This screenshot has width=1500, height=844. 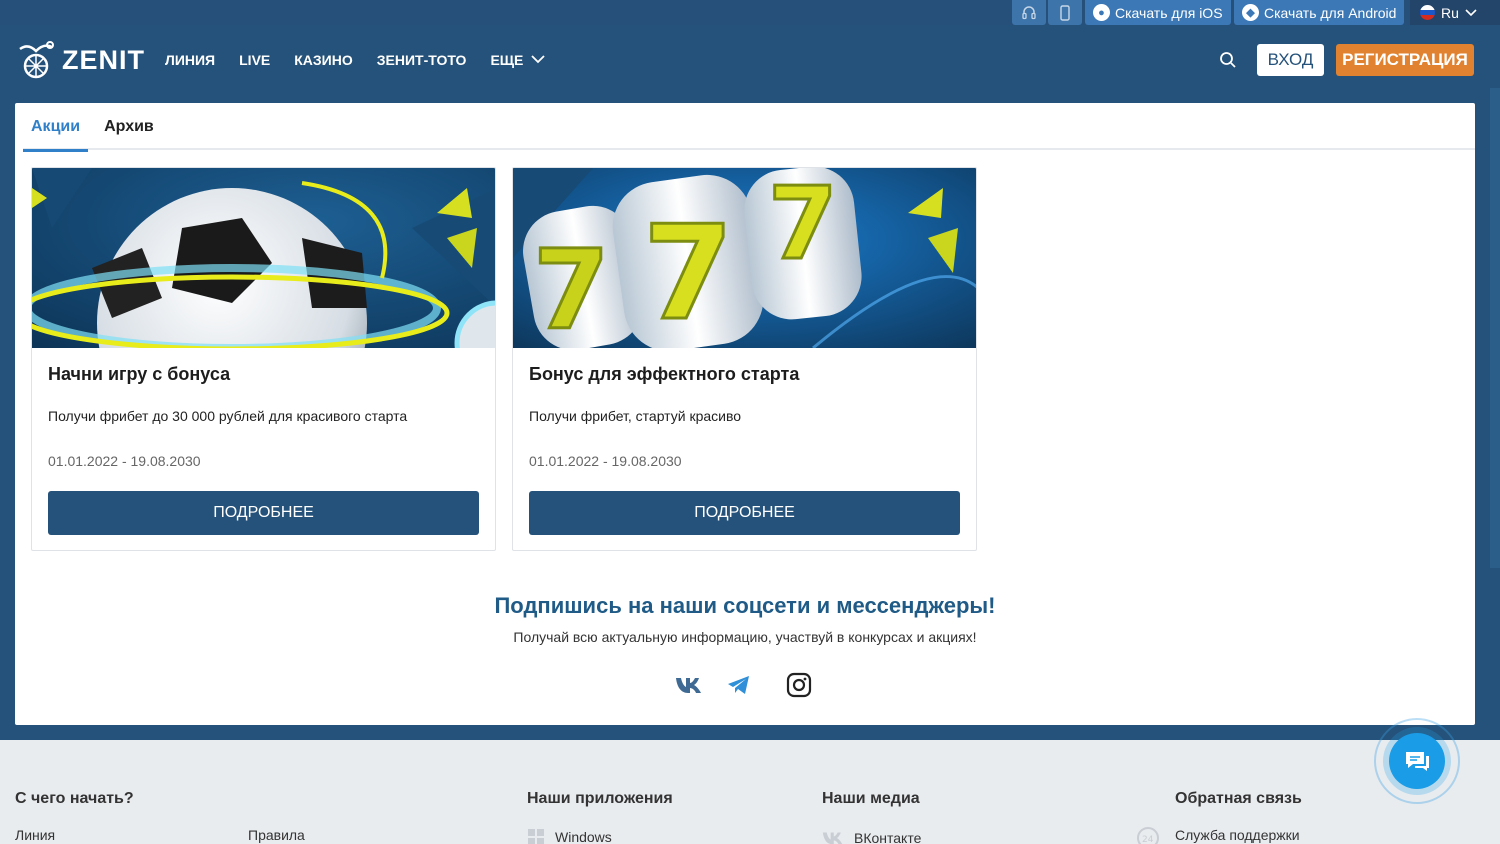 I want to click on footer-heading-feedback: Обратная связь, so click(x=1238, y=798).